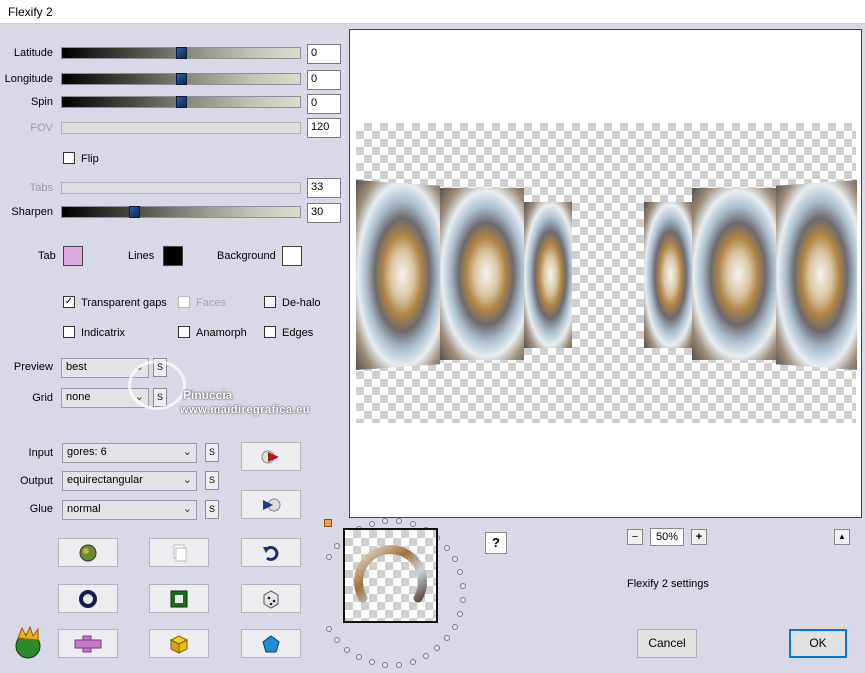 Image resolution: width=865 pixels, height=673 pixels. I want to click on de-halo-checkbox, so click(270, 302).